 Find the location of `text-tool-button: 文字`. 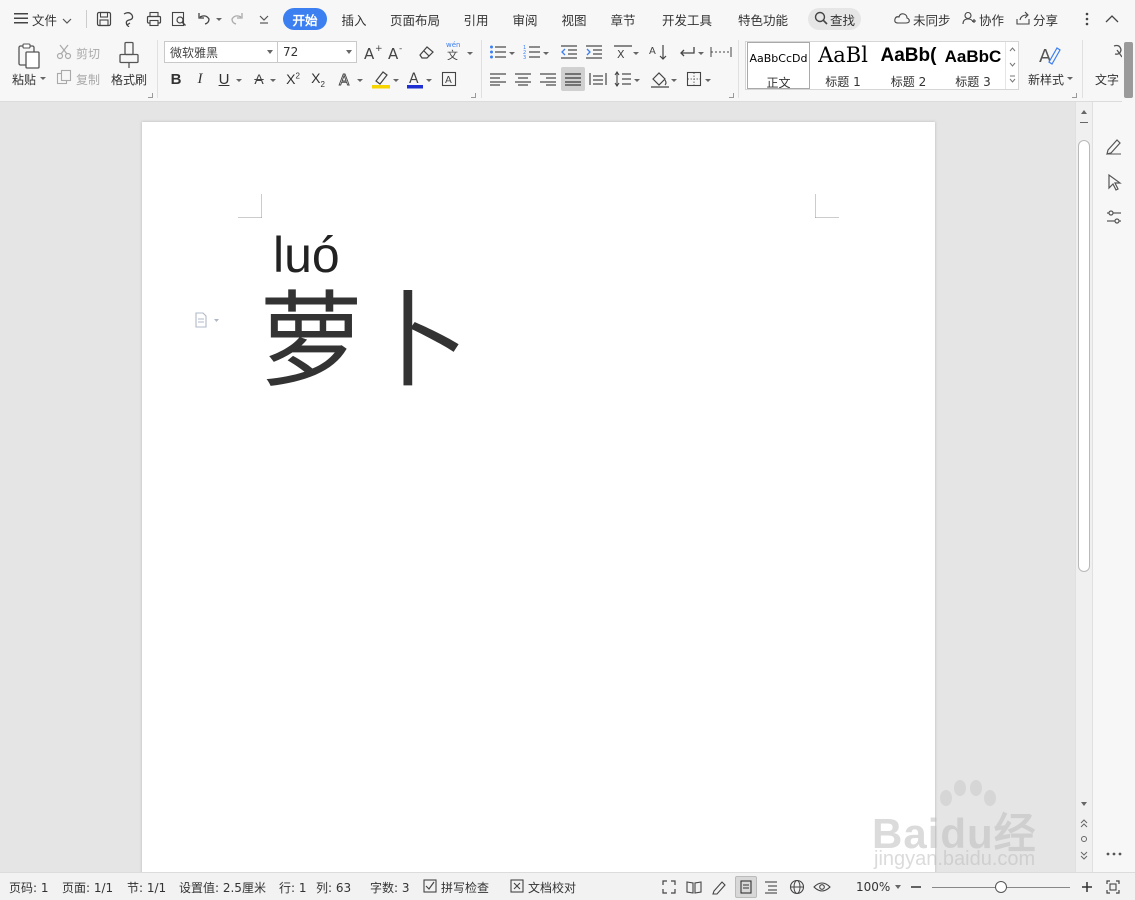

text-tool-button: 文字 is located at coordinates (1108, 79).